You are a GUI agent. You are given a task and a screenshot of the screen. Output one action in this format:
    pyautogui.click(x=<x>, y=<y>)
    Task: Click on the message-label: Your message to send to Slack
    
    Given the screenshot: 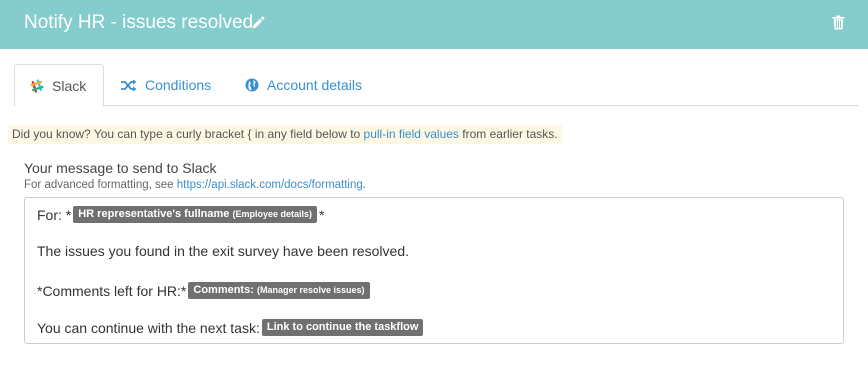 What is the action you would take?
    pyautogui.click(x=120, y=168)
    